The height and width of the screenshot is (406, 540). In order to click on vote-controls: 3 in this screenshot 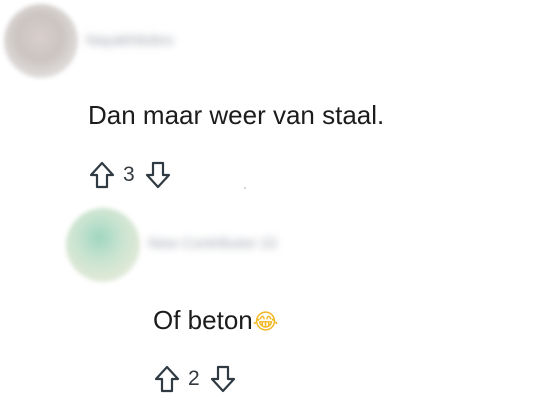, I will do `click(130, 175)`.